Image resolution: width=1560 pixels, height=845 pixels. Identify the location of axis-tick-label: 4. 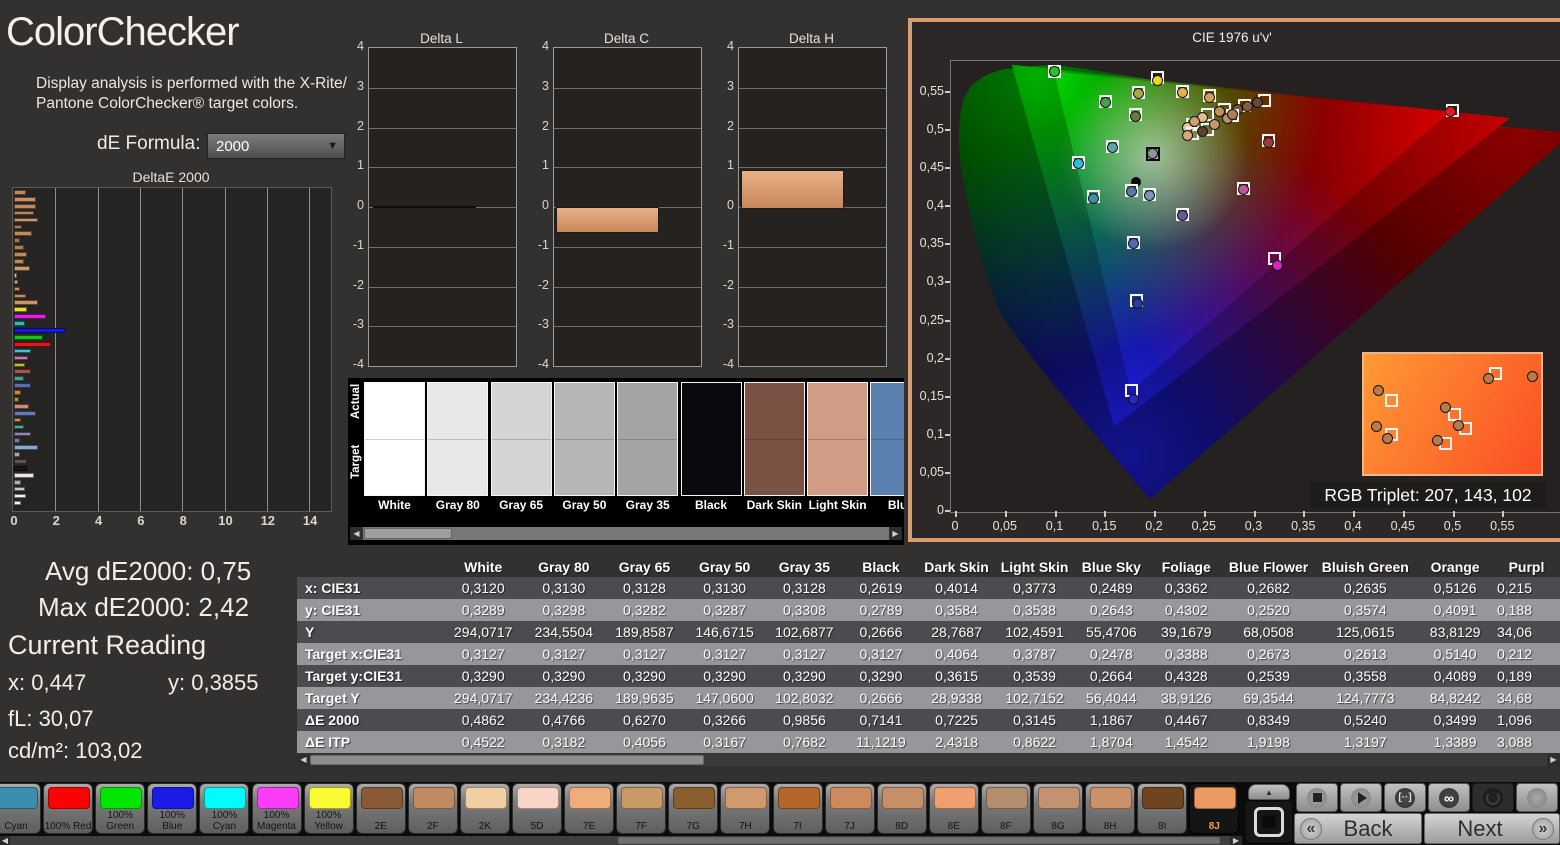
(545, 46).